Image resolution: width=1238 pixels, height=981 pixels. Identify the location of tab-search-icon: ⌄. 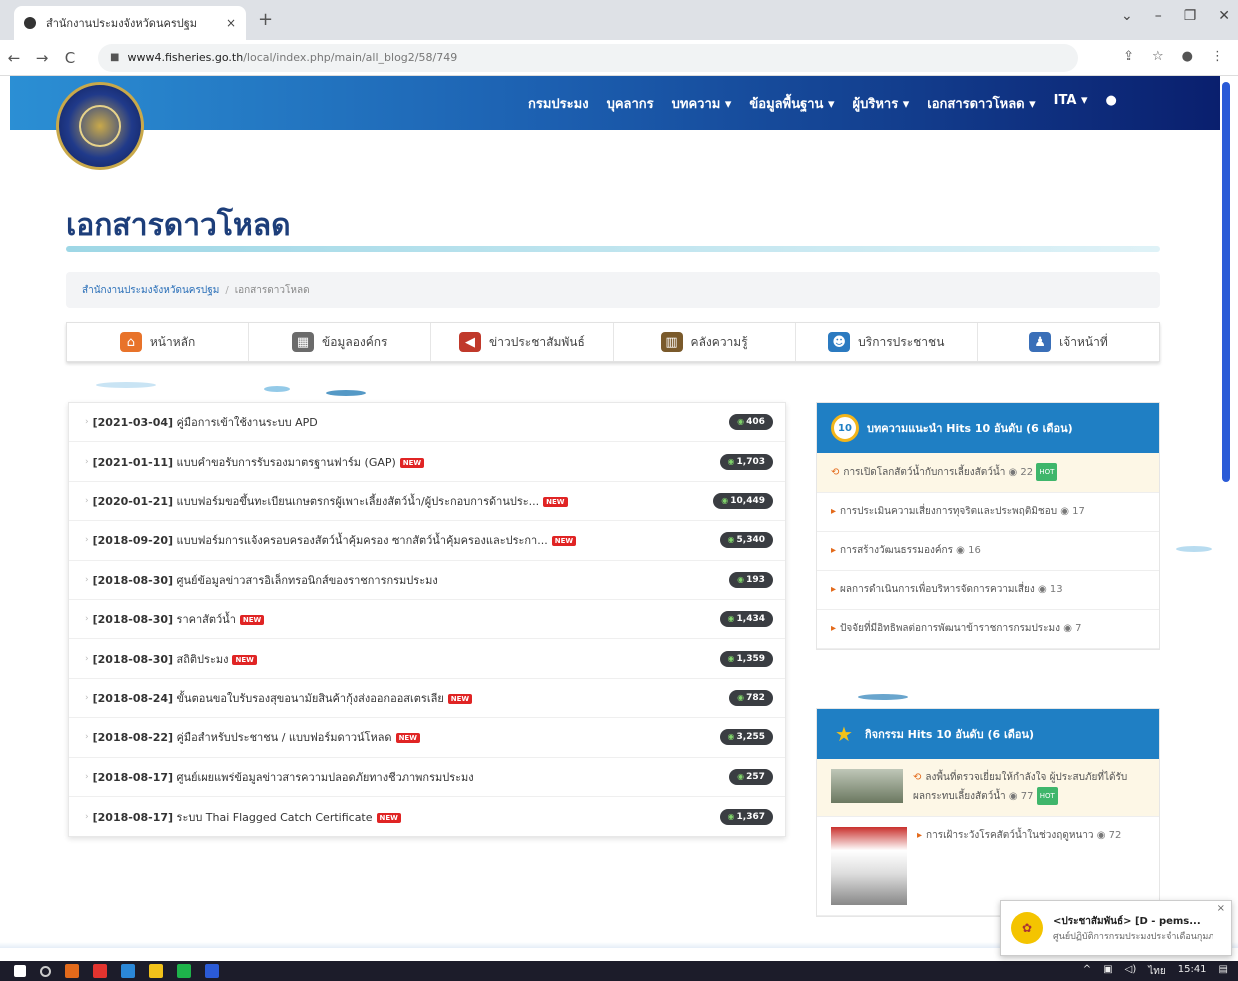
(1127, 16).